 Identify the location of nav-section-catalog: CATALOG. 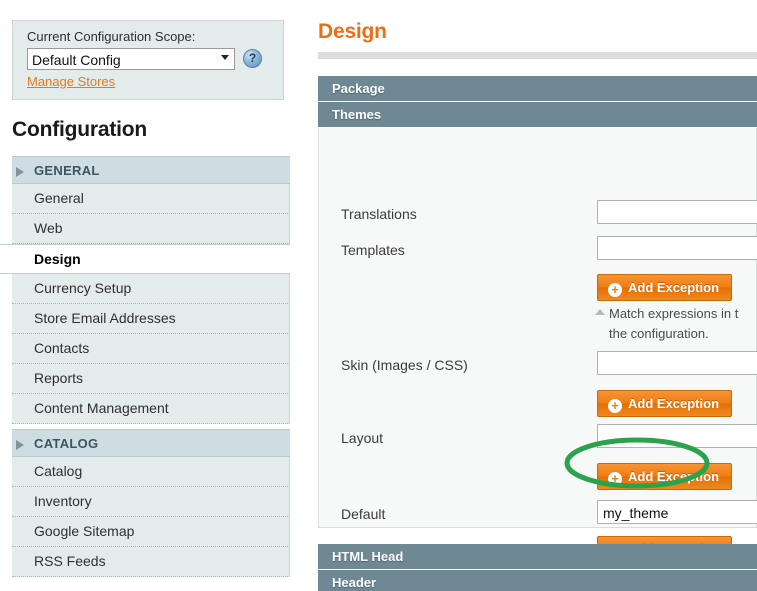
(151, 443).